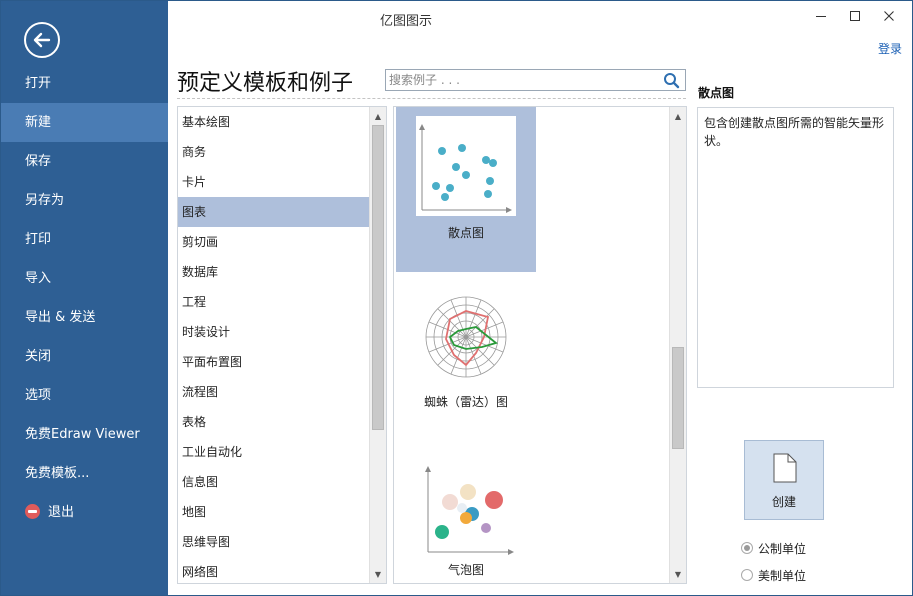 This screenshot has width=913, height=596. What do you see at coordinates (274, 482) in the screenshot?
I see `category-item: 信息图` at bounding box center [274, 482].